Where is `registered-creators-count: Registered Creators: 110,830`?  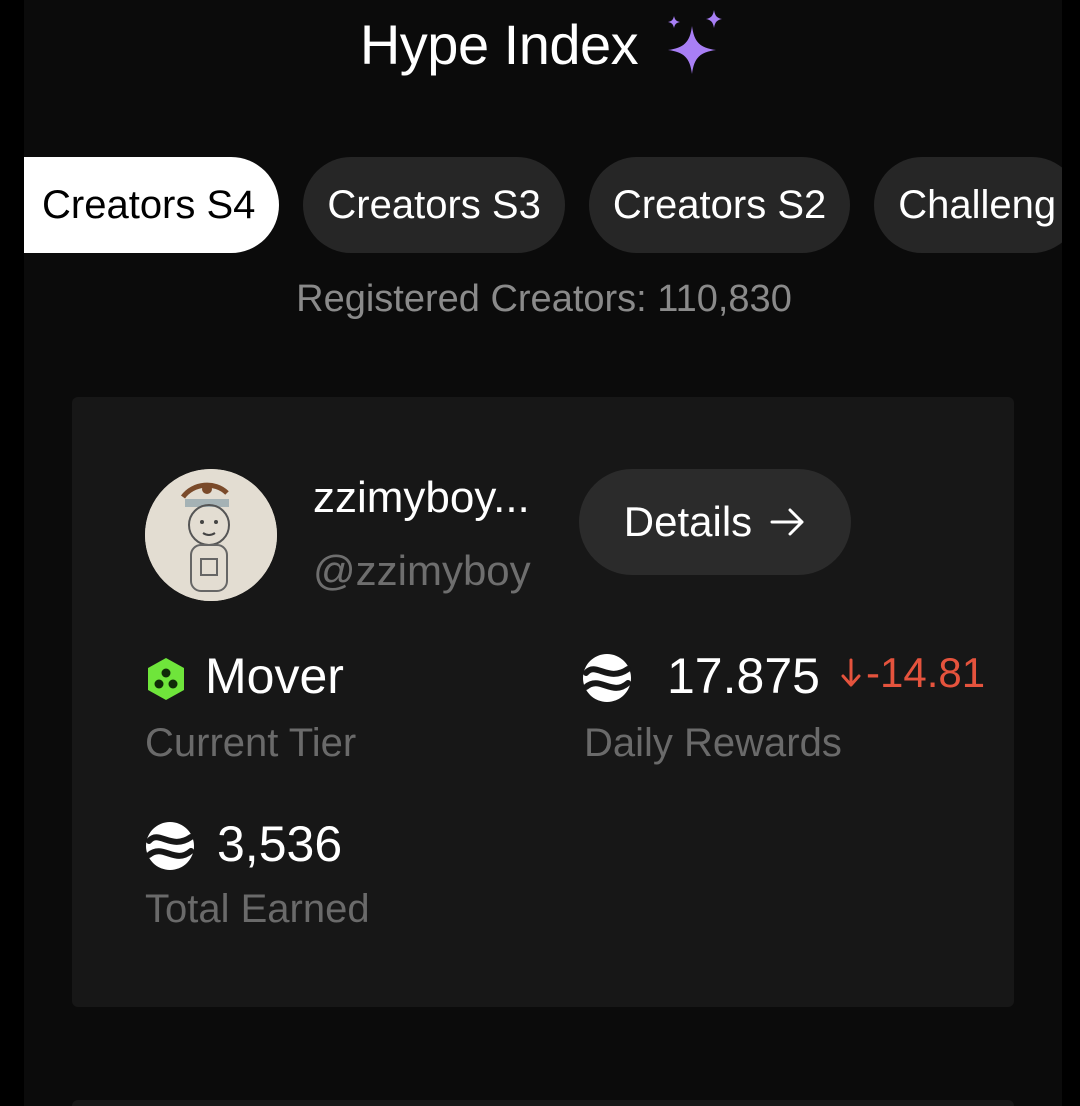 registered-creators-count: Registered Creators: 110,830 is located at coordinates (544, 299).